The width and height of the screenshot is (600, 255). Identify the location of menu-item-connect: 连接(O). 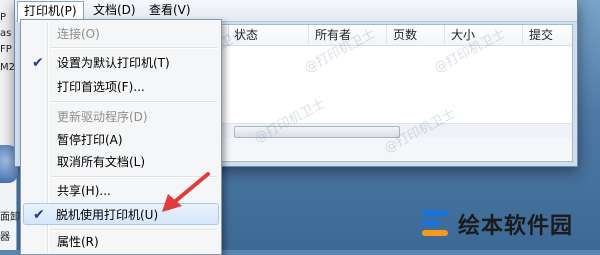
(121, 34).